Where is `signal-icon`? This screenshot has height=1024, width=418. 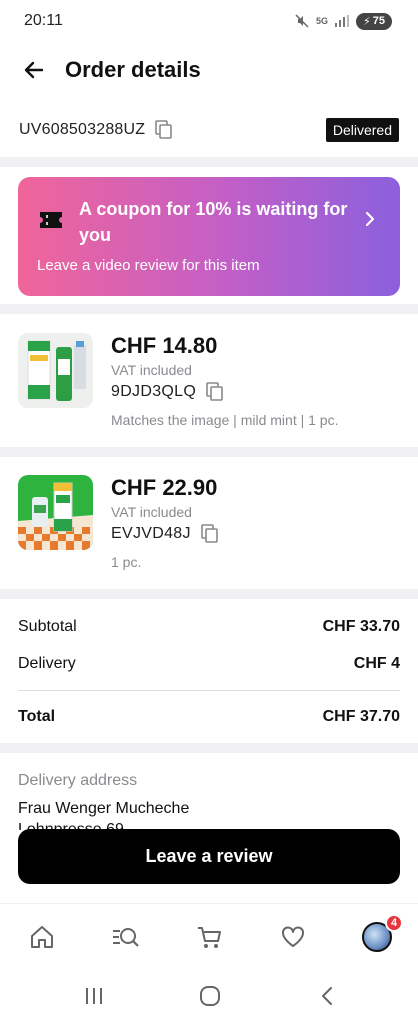 signal-icon is located at coordinates (342, 21).